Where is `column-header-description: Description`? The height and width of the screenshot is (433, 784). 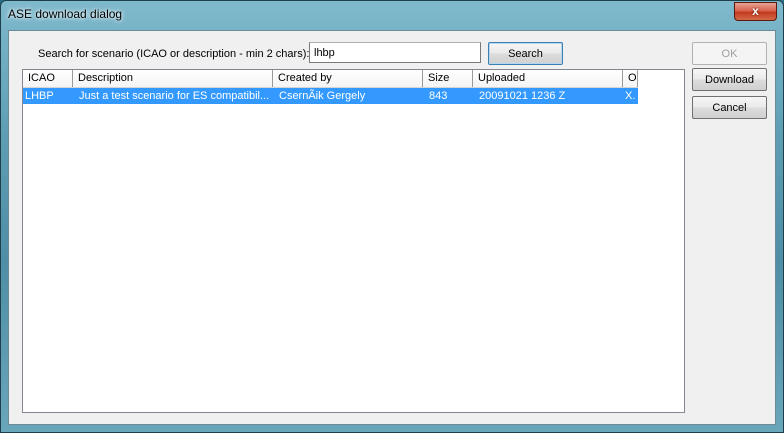 column-header-description: Description is located at coordinates (173, 78).